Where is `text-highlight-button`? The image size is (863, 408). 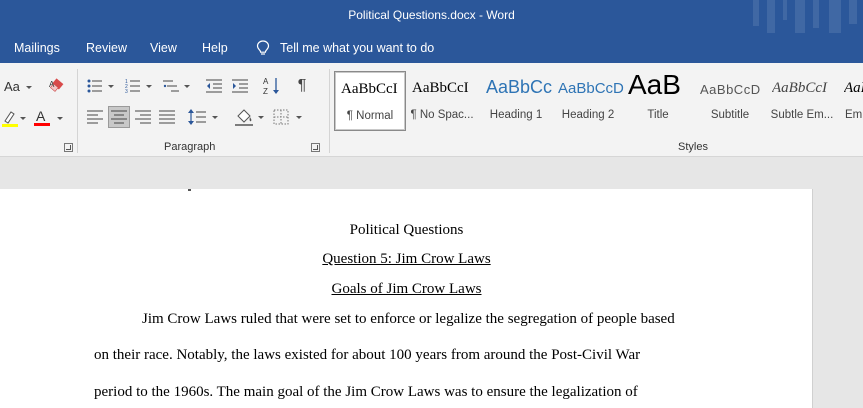 text-highlight-button is located at coordinates (10, 118).